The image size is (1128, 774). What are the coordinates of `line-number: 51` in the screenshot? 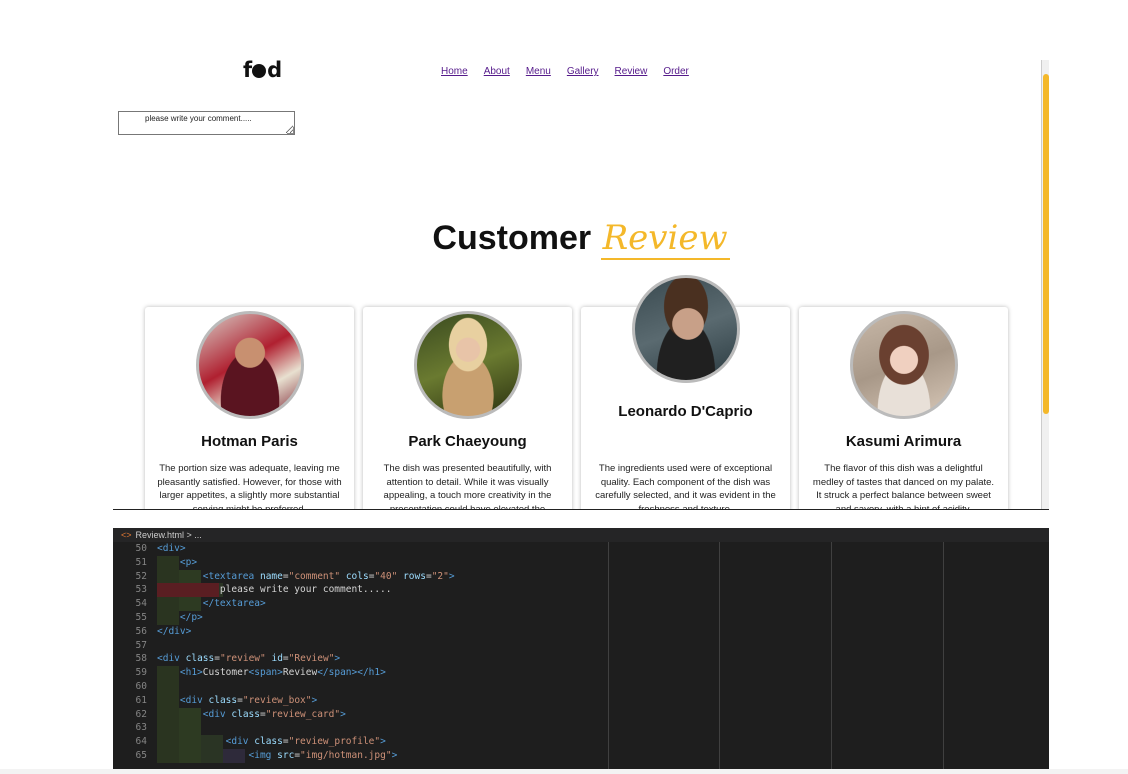 It's located at (141, 562).